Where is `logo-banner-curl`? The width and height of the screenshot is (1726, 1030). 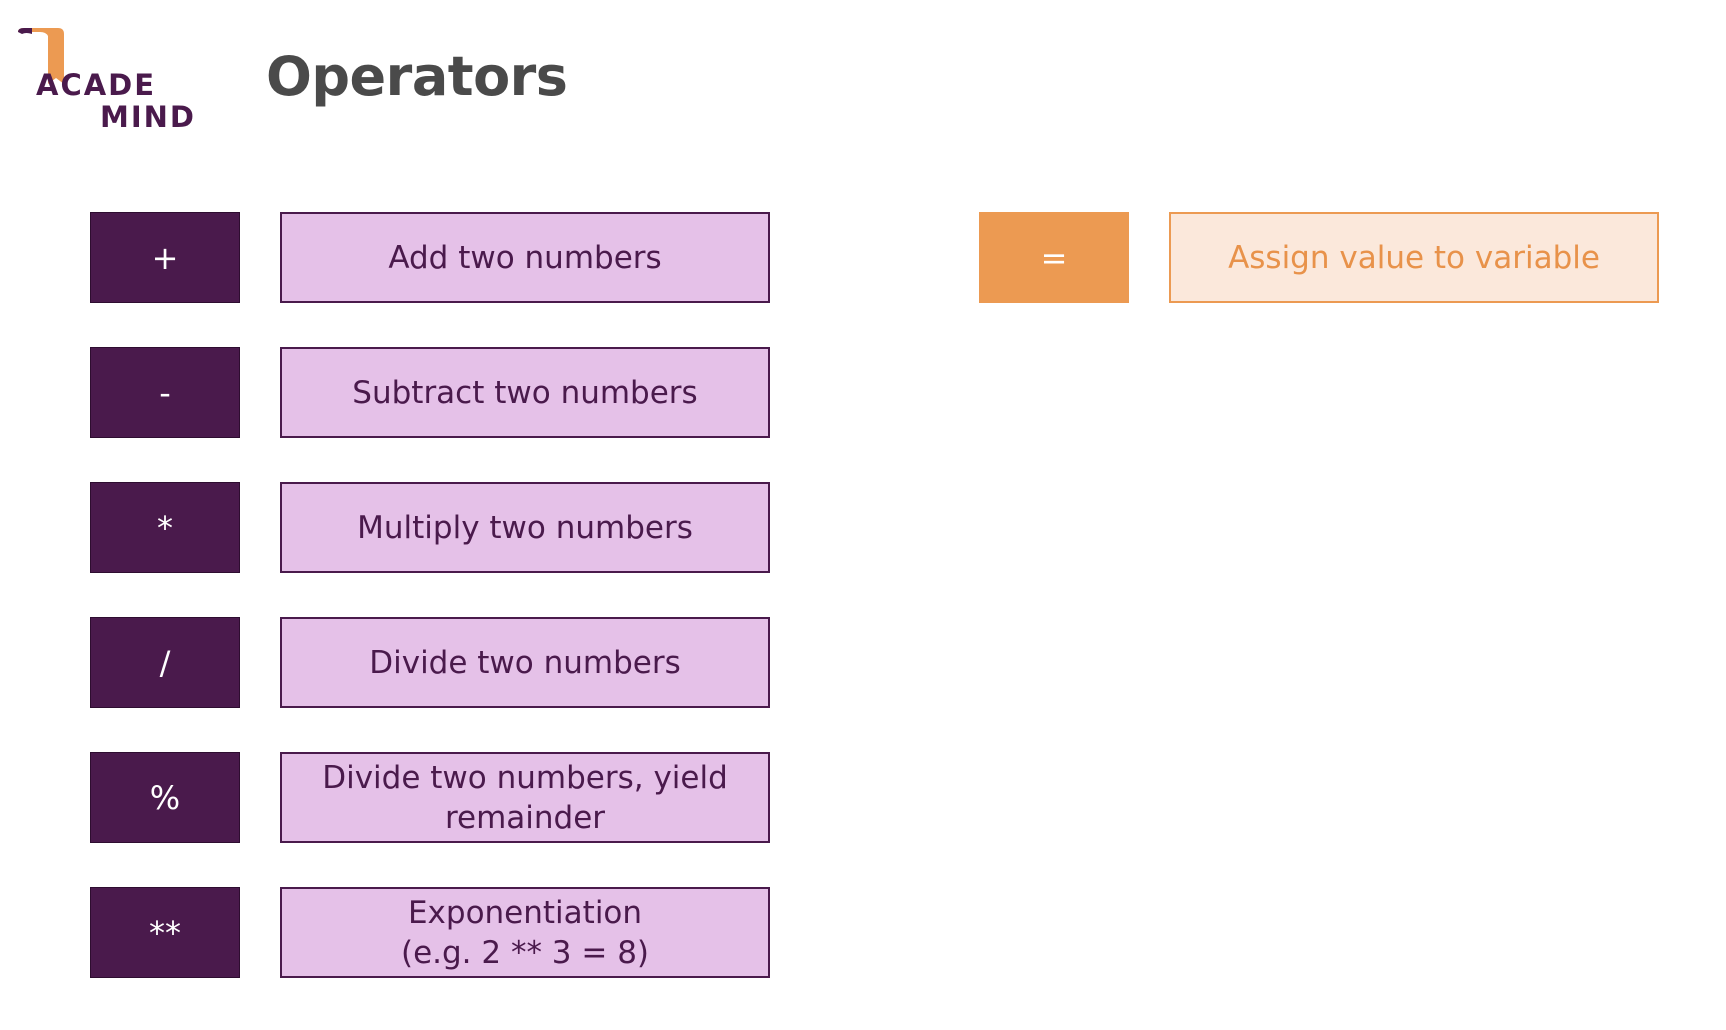
logo-banner-curl is located at coordinates (25, 31).